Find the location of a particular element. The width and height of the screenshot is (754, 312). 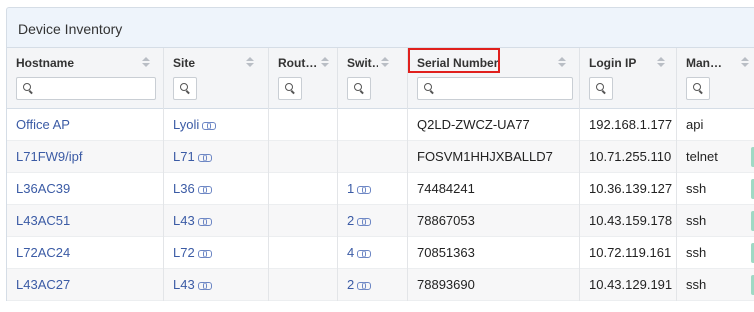

cell-management: api is located at coordinates (715, 125).